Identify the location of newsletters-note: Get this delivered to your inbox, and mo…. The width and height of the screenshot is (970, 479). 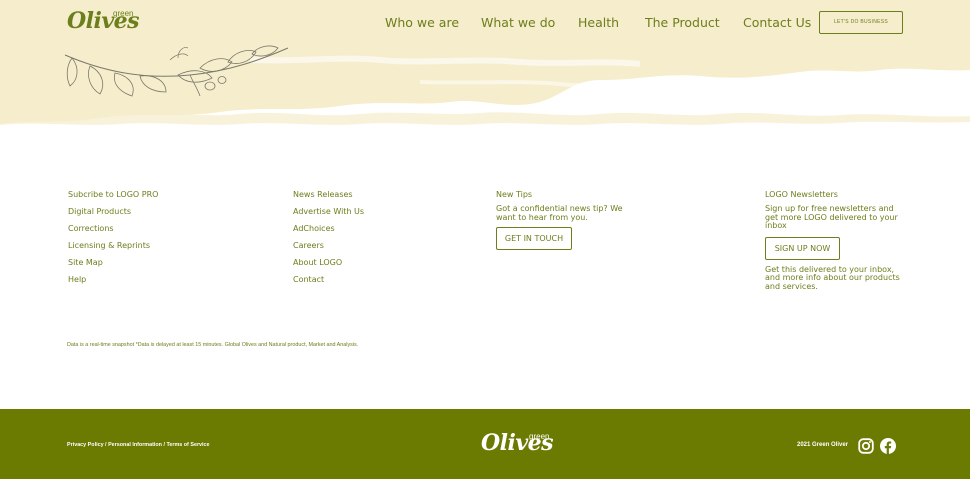
(832, 277).